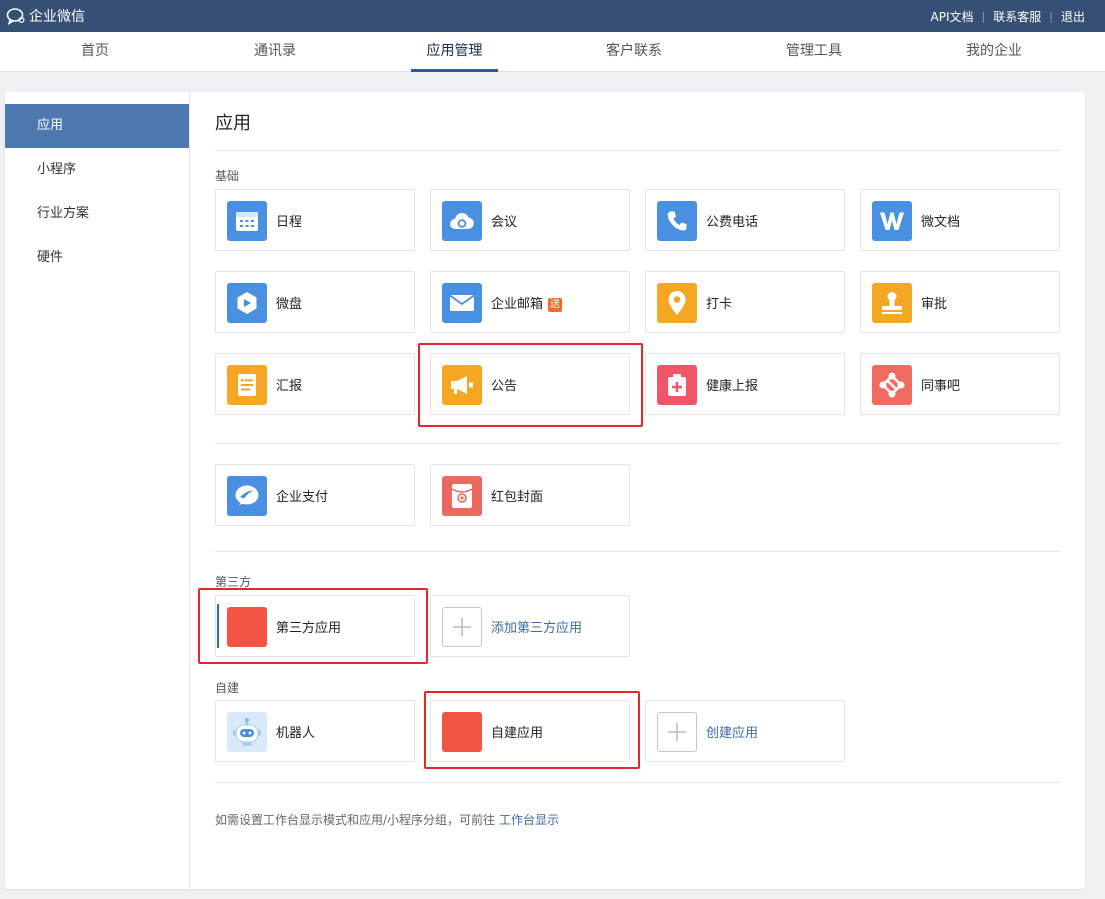 This screenshot has width=1105, height=899. I want to click on app-card-colleague-circle: 同事吧, so click(960, 384).